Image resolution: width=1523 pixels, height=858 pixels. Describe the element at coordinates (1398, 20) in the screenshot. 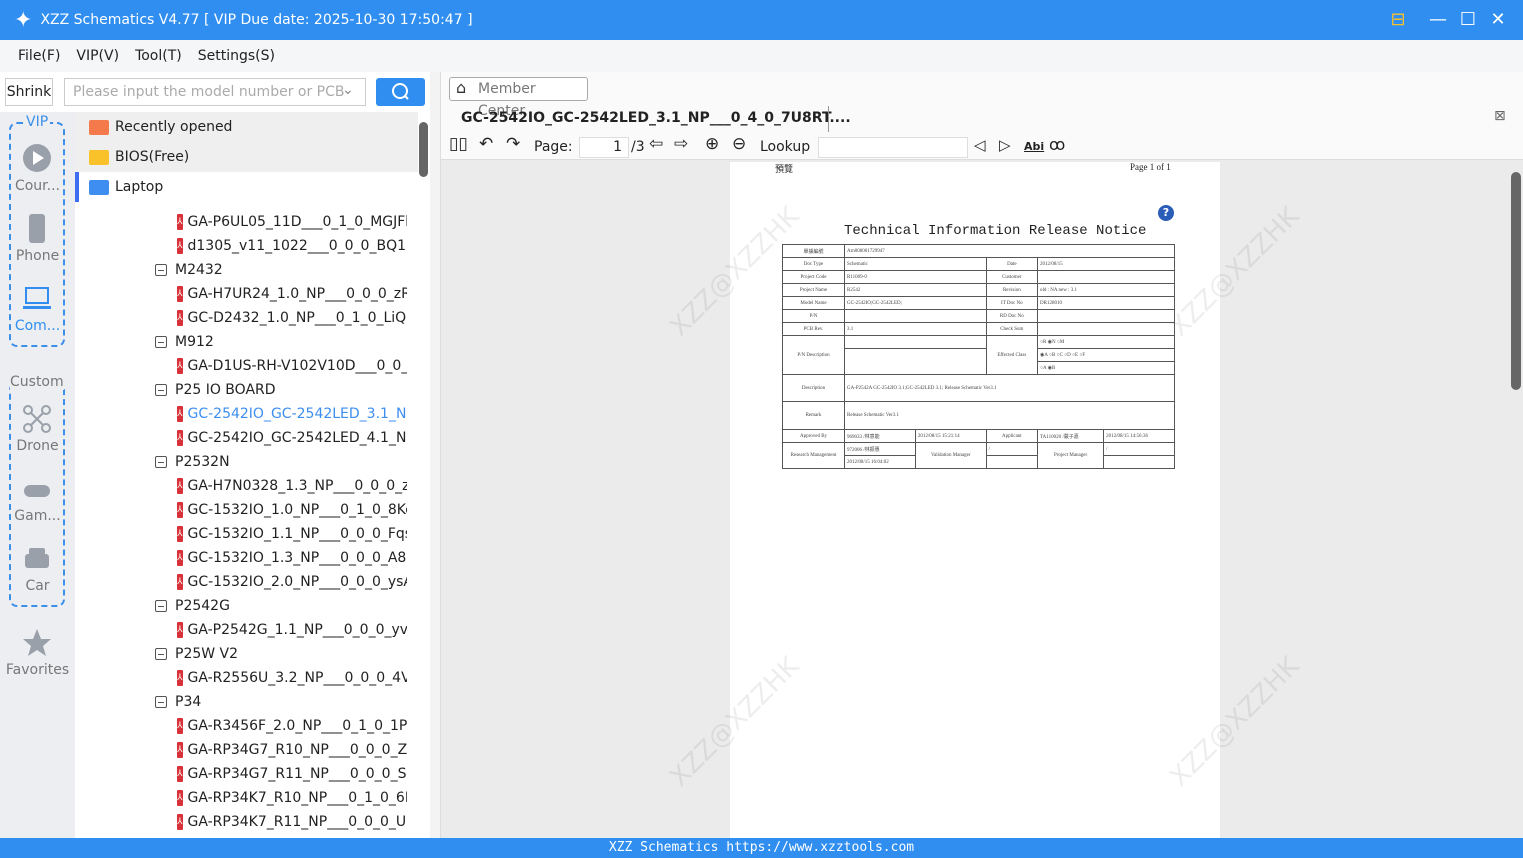

I see `vip-bag-icon: ⊟` at that location.